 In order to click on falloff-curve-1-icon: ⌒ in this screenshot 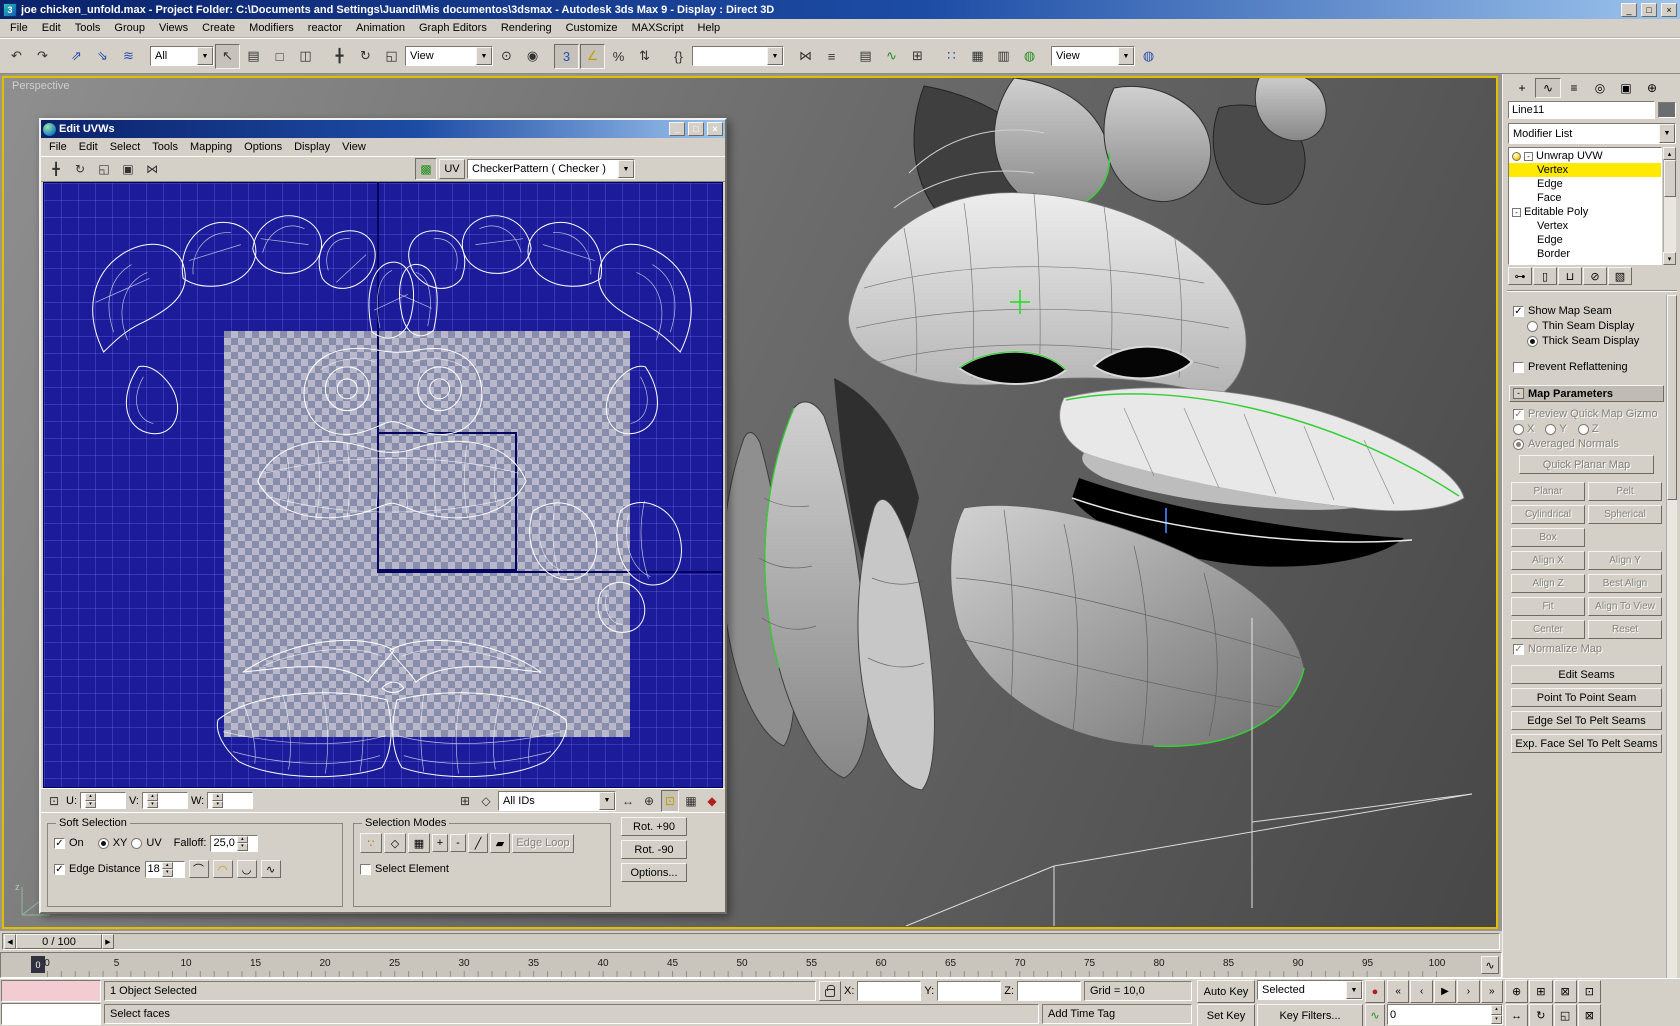, I will do `click(198, 869)`.